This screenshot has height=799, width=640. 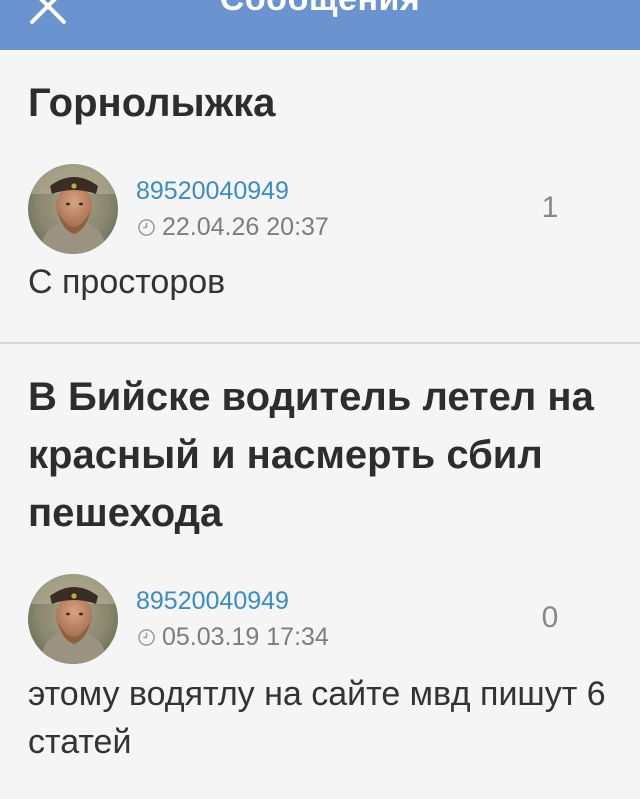 I want to click on post-date: 22.04.26 20:37, so click(x=233, y=227).